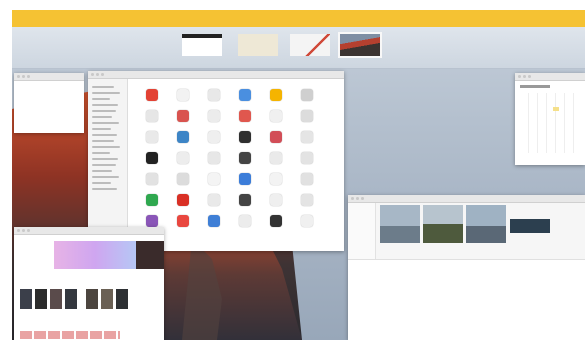  I want to click on window-text-editor, so click(49, 103).